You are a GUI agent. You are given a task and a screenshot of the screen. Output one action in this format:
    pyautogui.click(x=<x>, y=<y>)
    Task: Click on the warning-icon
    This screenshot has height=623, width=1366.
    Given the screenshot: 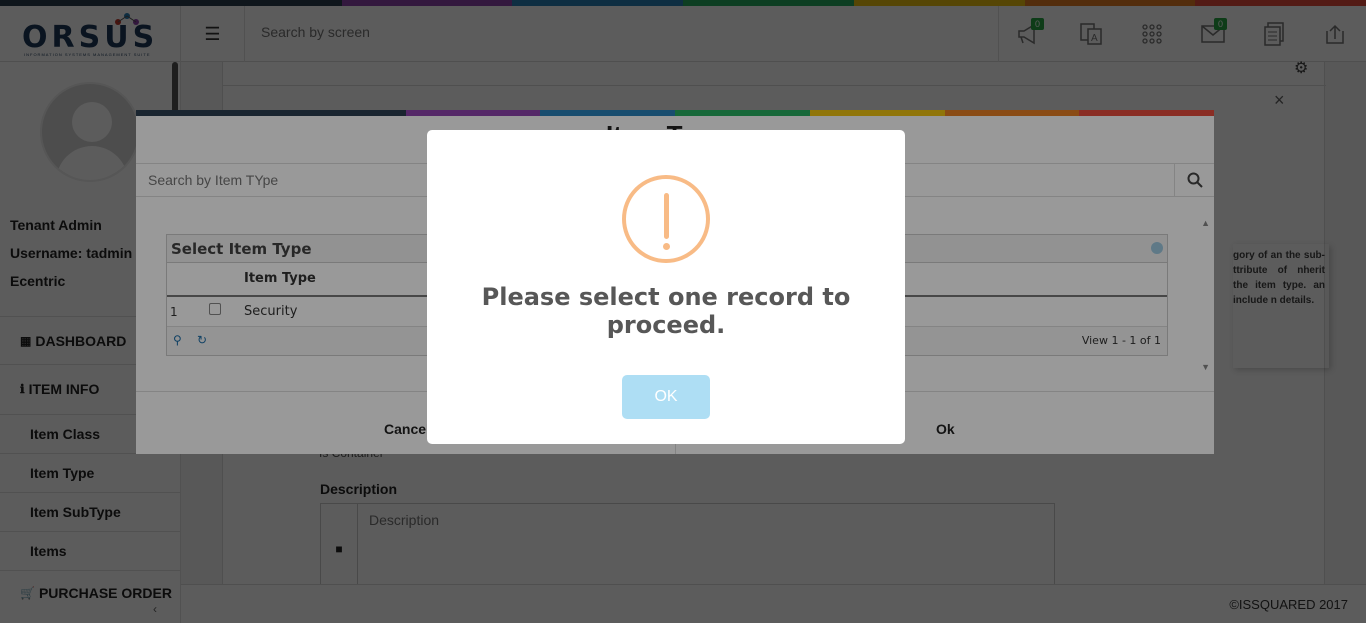 What is the action you would take?
    pyautogui.click(x=666, y=219)
    